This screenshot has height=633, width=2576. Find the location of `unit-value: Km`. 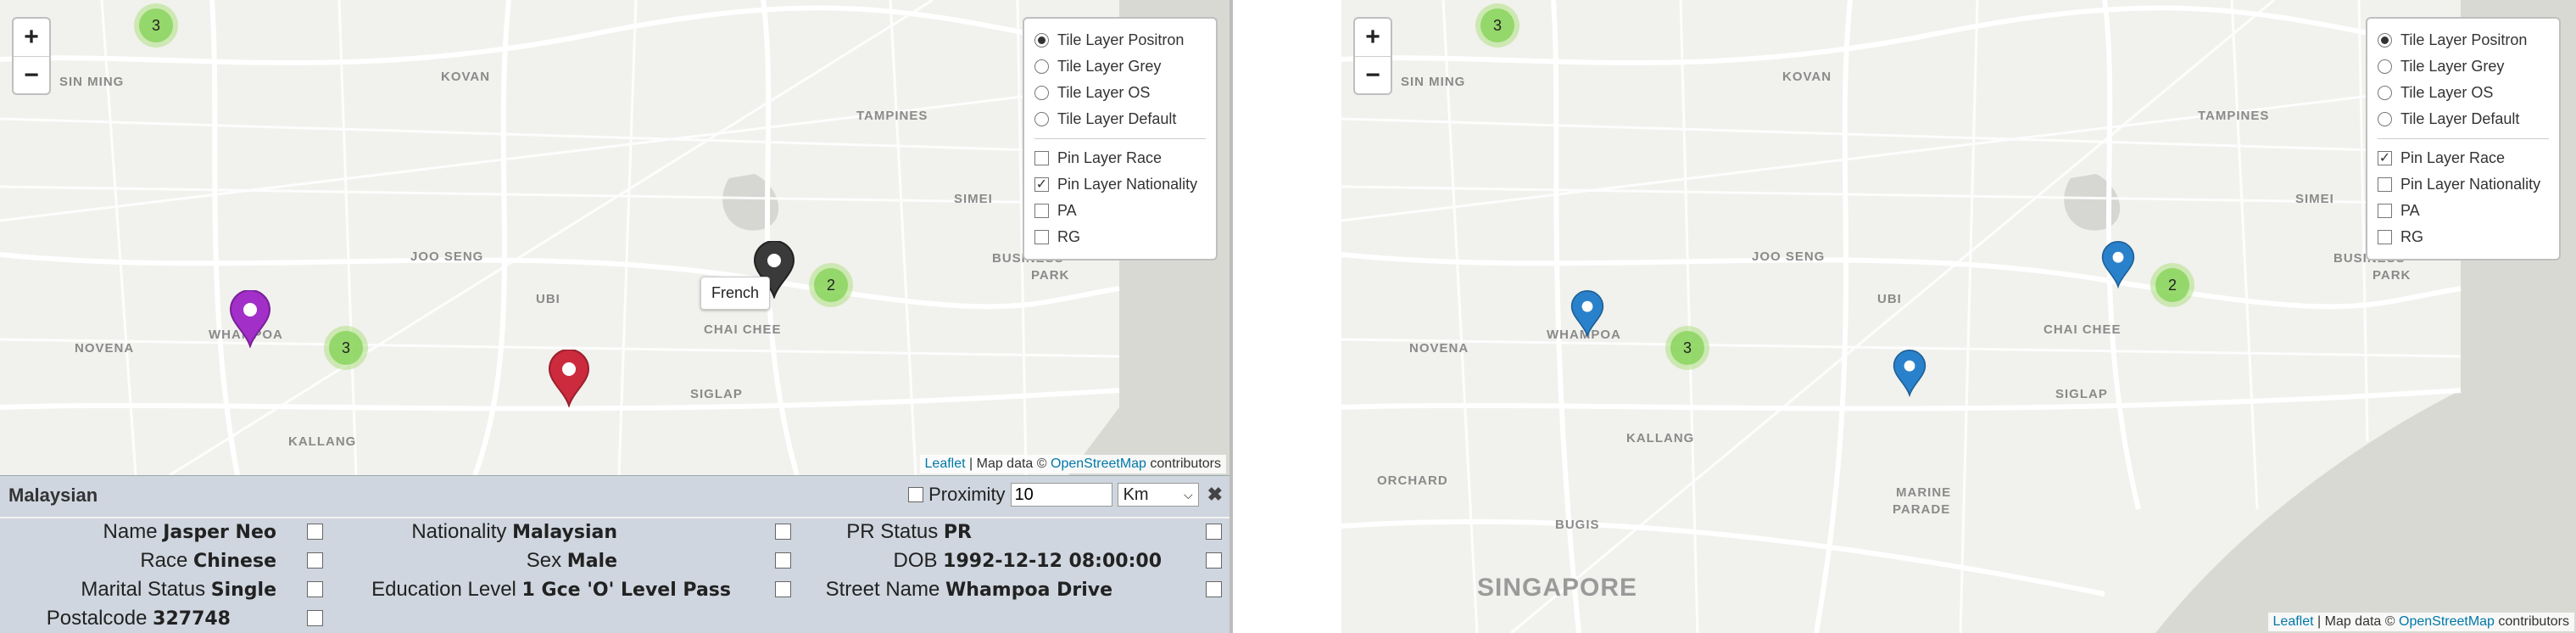

unit-value: Km is located at coordinates (1136, 495).